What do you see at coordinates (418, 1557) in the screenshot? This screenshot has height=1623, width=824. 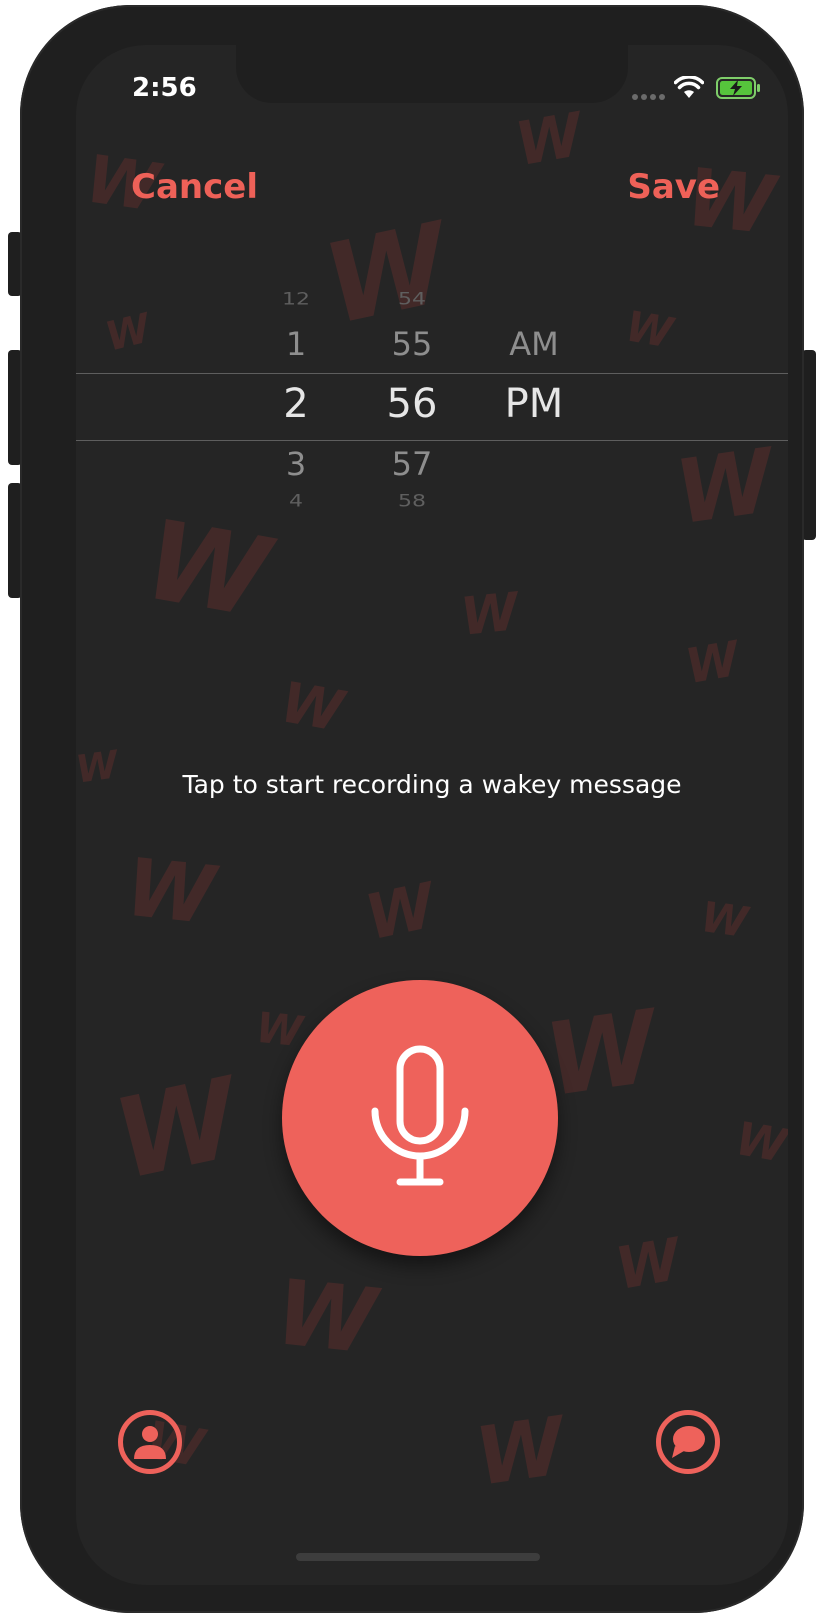 I see `home-indicator` at bounding box center [418, 1557].